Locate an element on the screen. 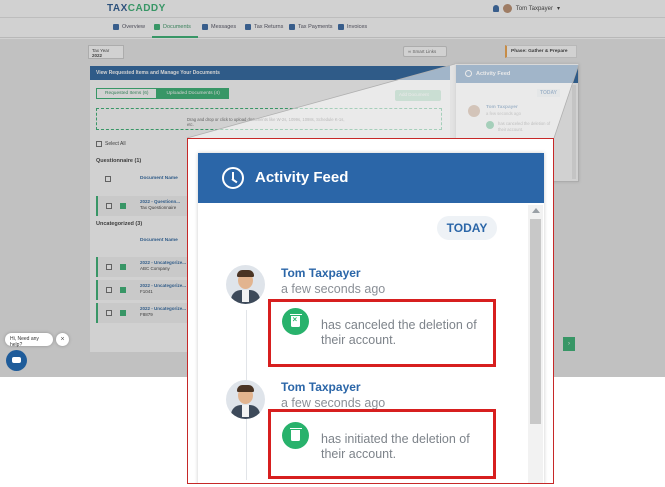 The height and width of the screenshot is (487, 665). activity-feed-header: Activity Feed is located at coordinates (371, 178).